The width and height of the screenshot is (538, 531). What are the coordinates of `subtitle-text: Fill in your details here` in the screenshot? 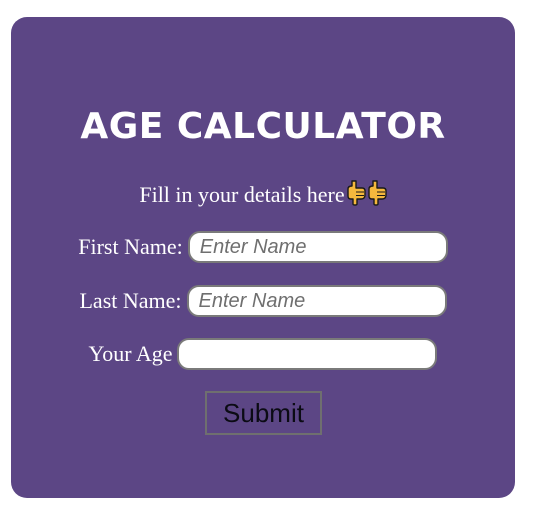 It's located at (242, 194).